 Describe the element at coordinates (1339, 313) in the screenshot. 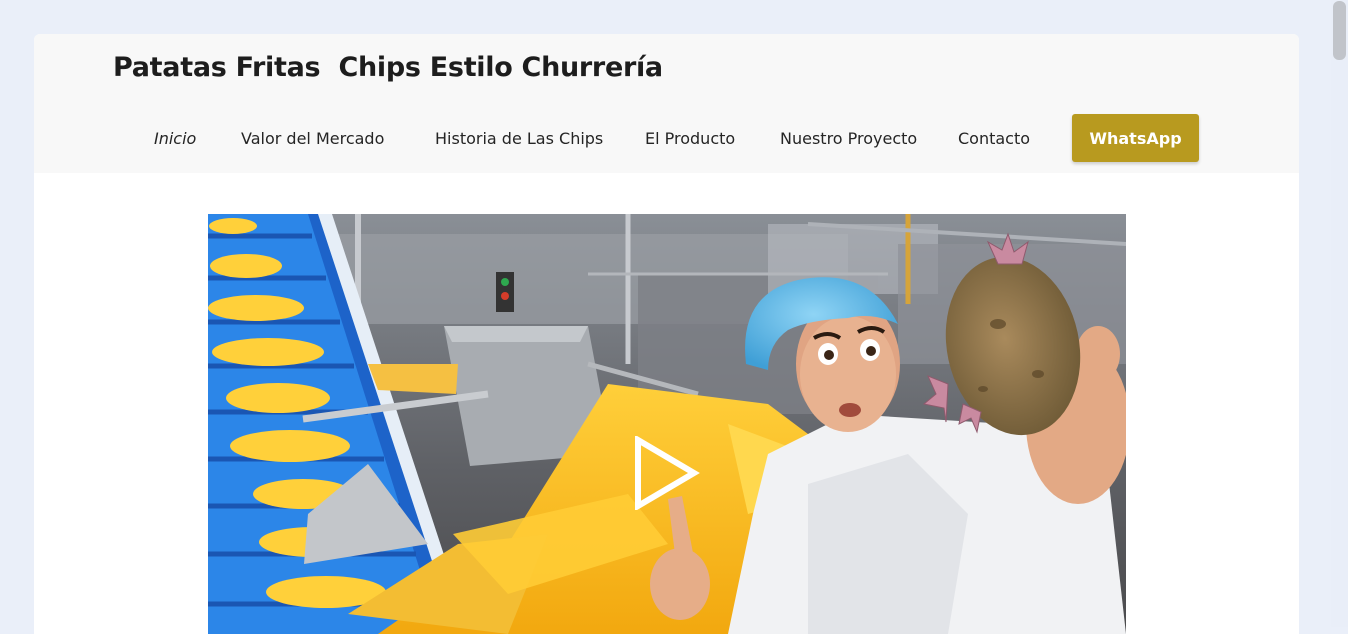

I see `scrollbar-track` at that location.